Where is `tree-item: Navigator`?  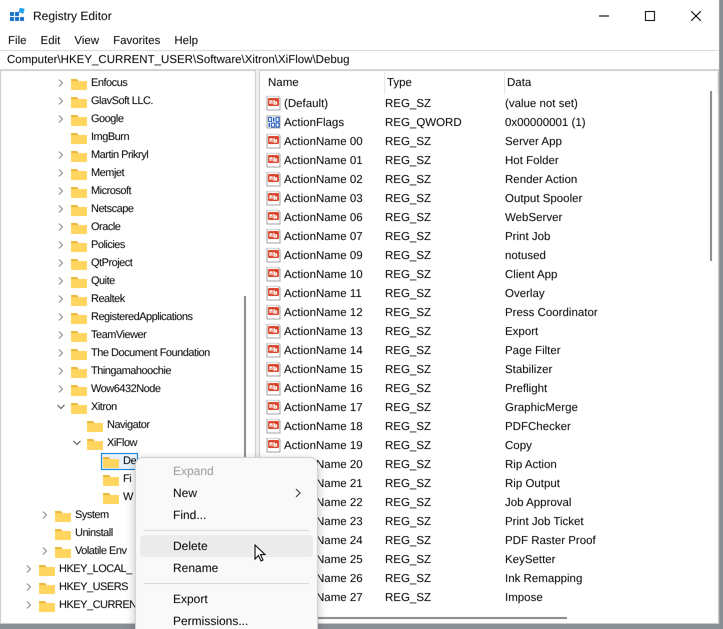 tree-item: Navigator is located at coordinates (118, 425).